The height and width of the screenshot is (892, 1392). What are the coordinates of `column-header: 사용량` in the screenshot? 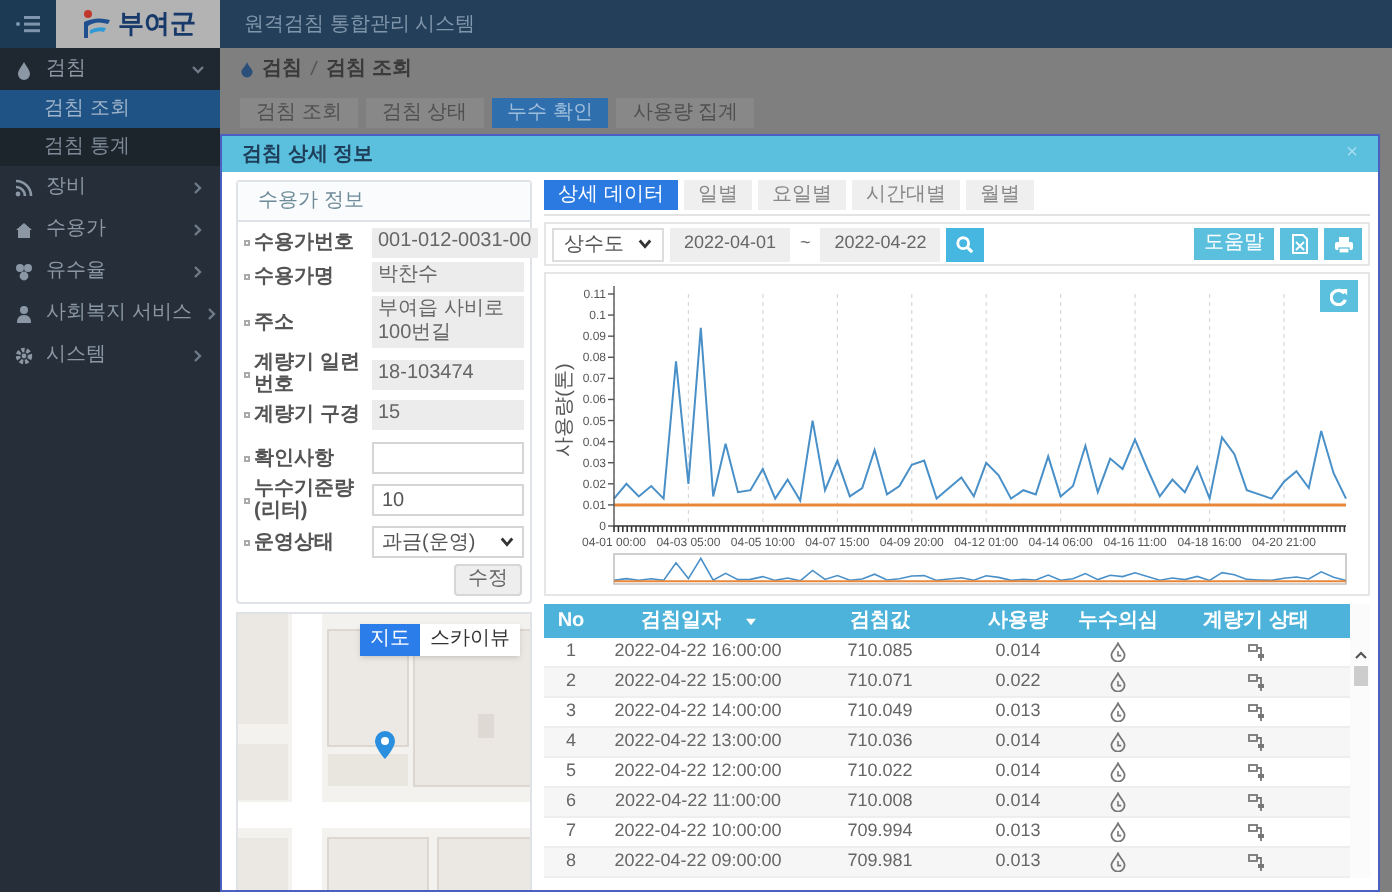 It's located at (1018, 621).